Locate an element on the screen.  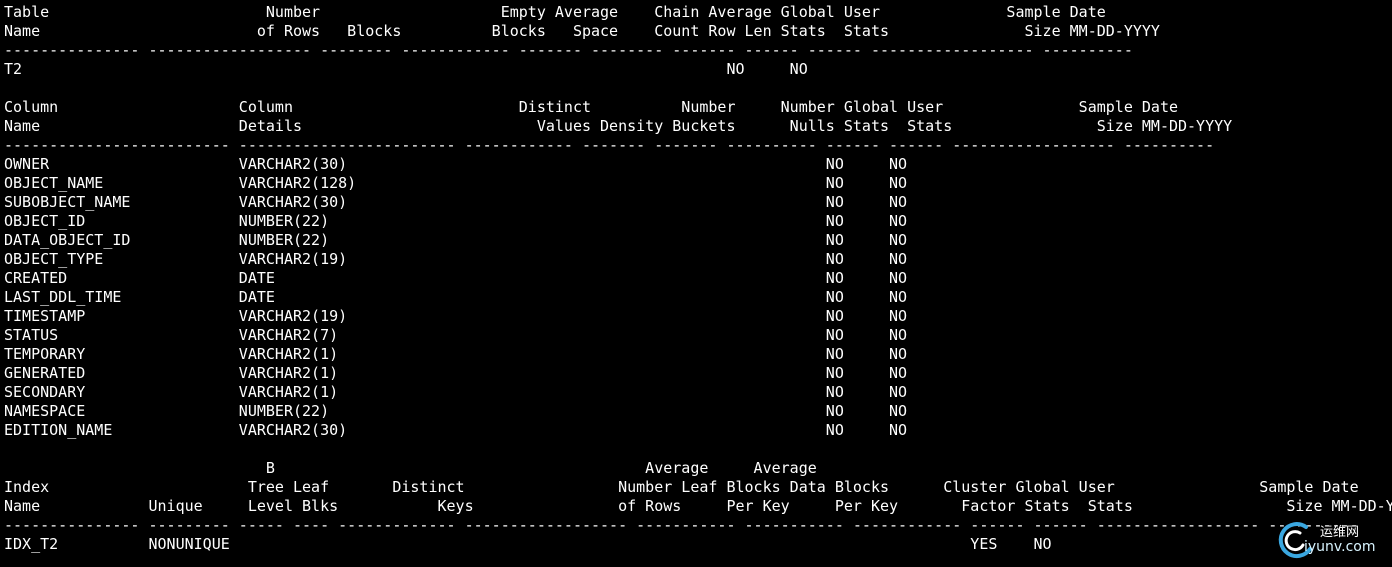
terminal-line: T2 NO NO is located at coordinates (406, 69).